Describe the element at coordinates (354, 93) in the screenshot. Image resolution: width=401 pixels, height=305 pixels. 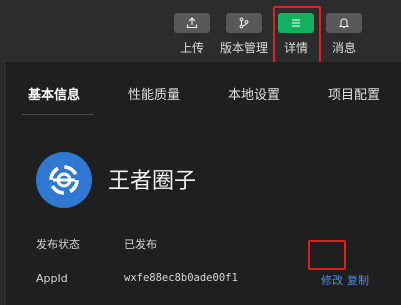
I see `tab-project-config: 项目配置` at that location.